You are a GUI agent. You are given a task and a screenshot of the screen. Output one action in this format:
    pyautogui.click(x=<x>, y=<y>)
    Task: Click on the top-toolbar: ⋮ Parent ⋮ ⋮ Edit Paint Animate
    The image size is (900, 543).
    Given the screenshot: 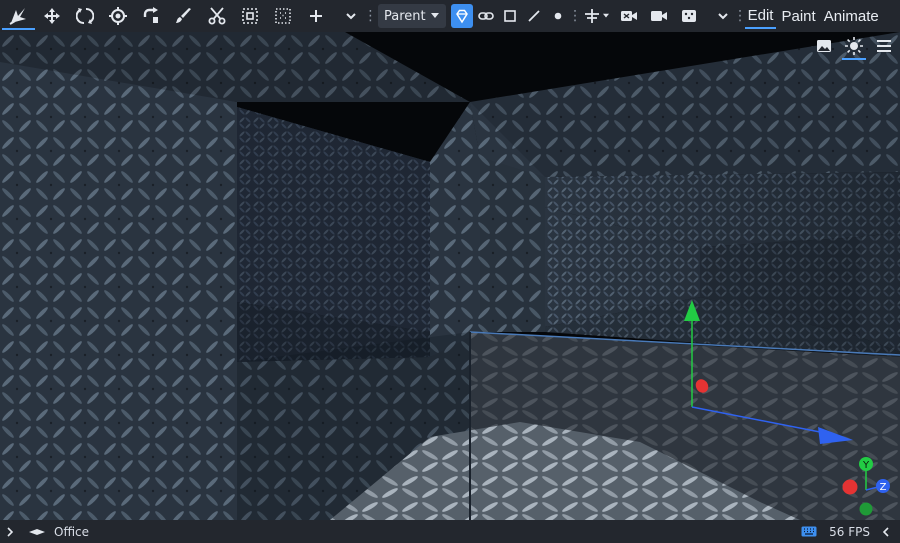 What is the action you would take?
    pyautogui.click(x=450, y=16)
    